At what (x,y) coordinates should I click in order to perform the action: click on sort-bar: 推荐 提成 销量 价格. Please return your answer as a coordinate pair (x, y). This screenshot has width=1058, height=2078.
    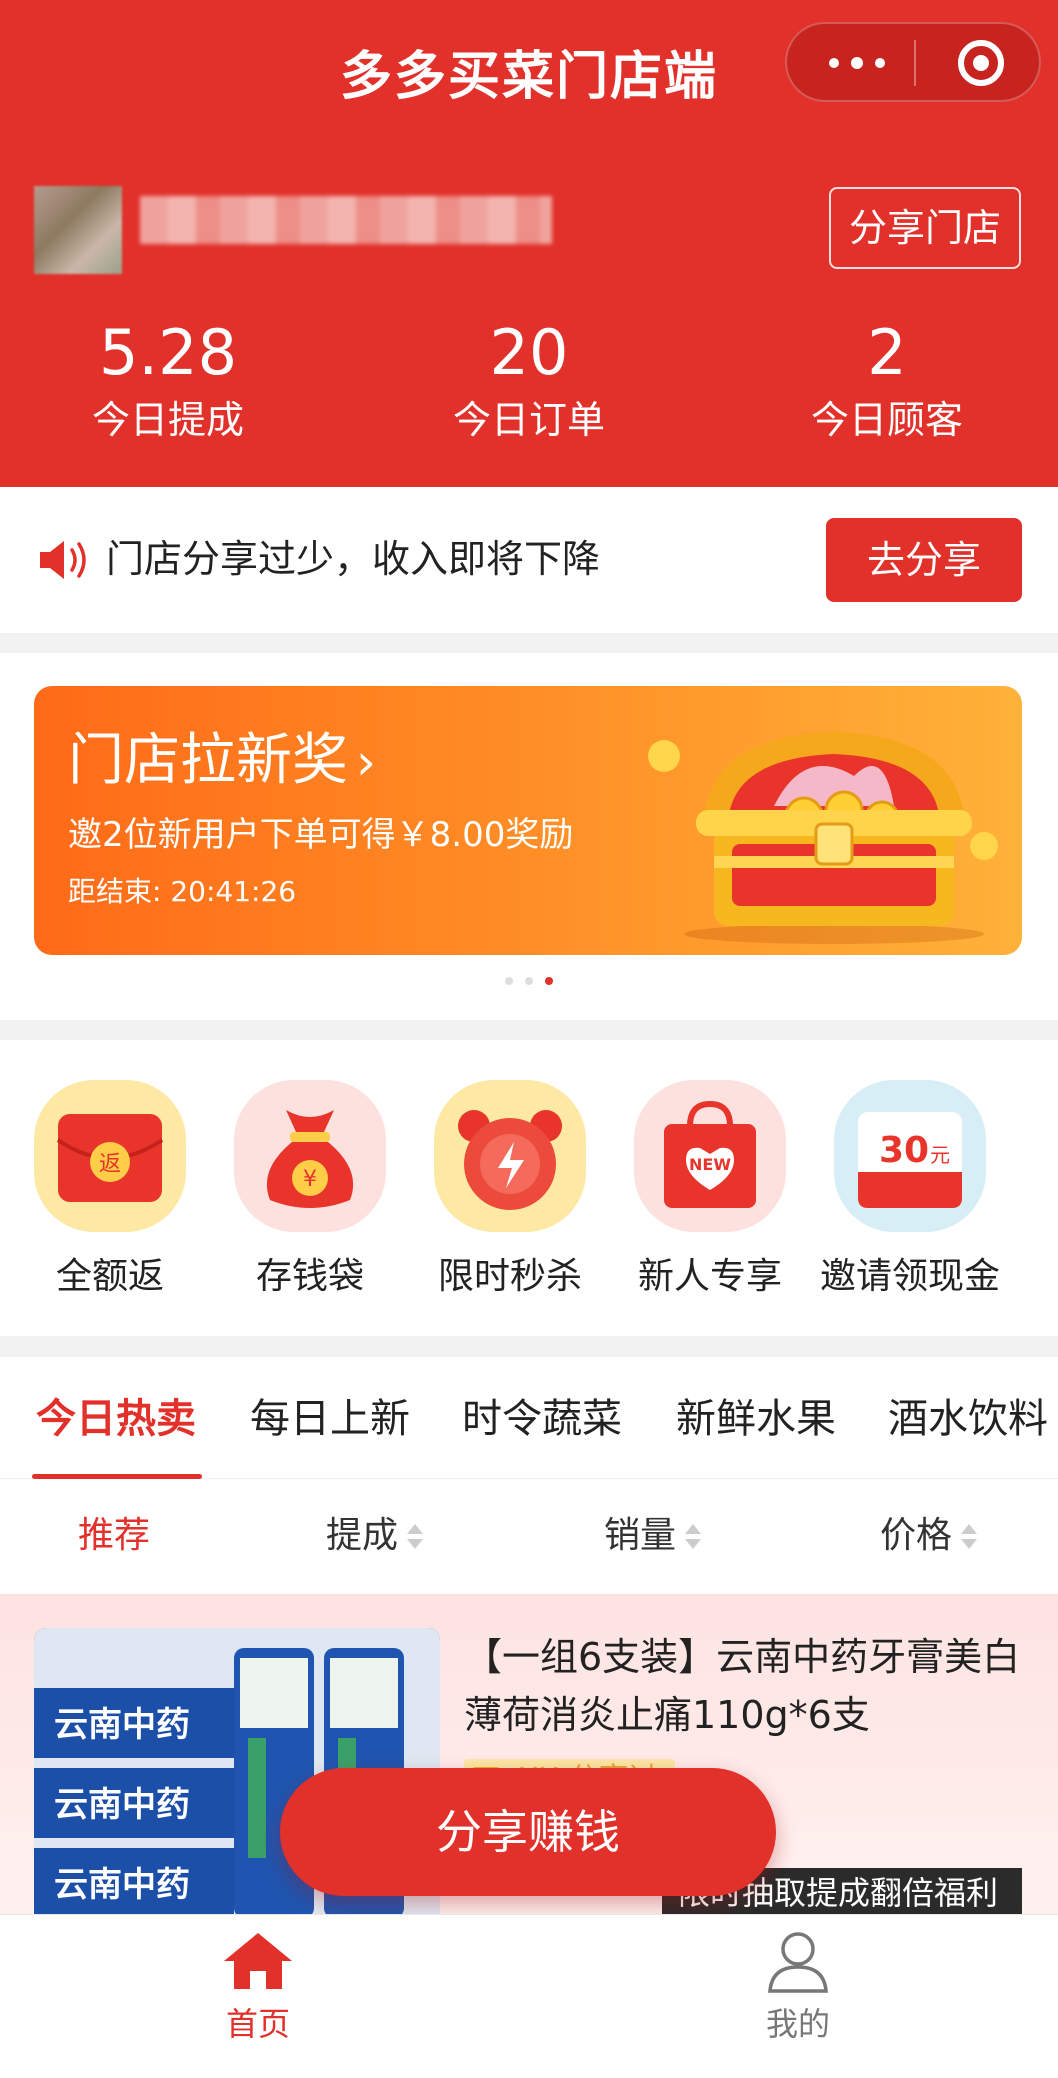
    Looking at the image, I should click on (529, 1536).